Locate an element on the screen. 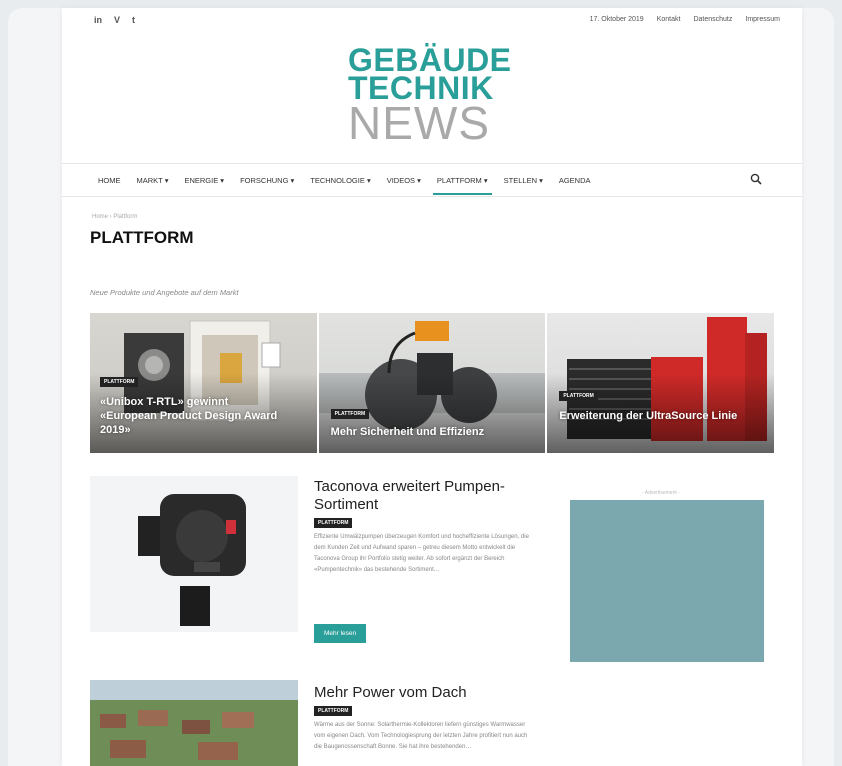 The height and width of the screenshot is (766, 842). breadcrumb: Home › Plattform is located at coordinates (114, 217).